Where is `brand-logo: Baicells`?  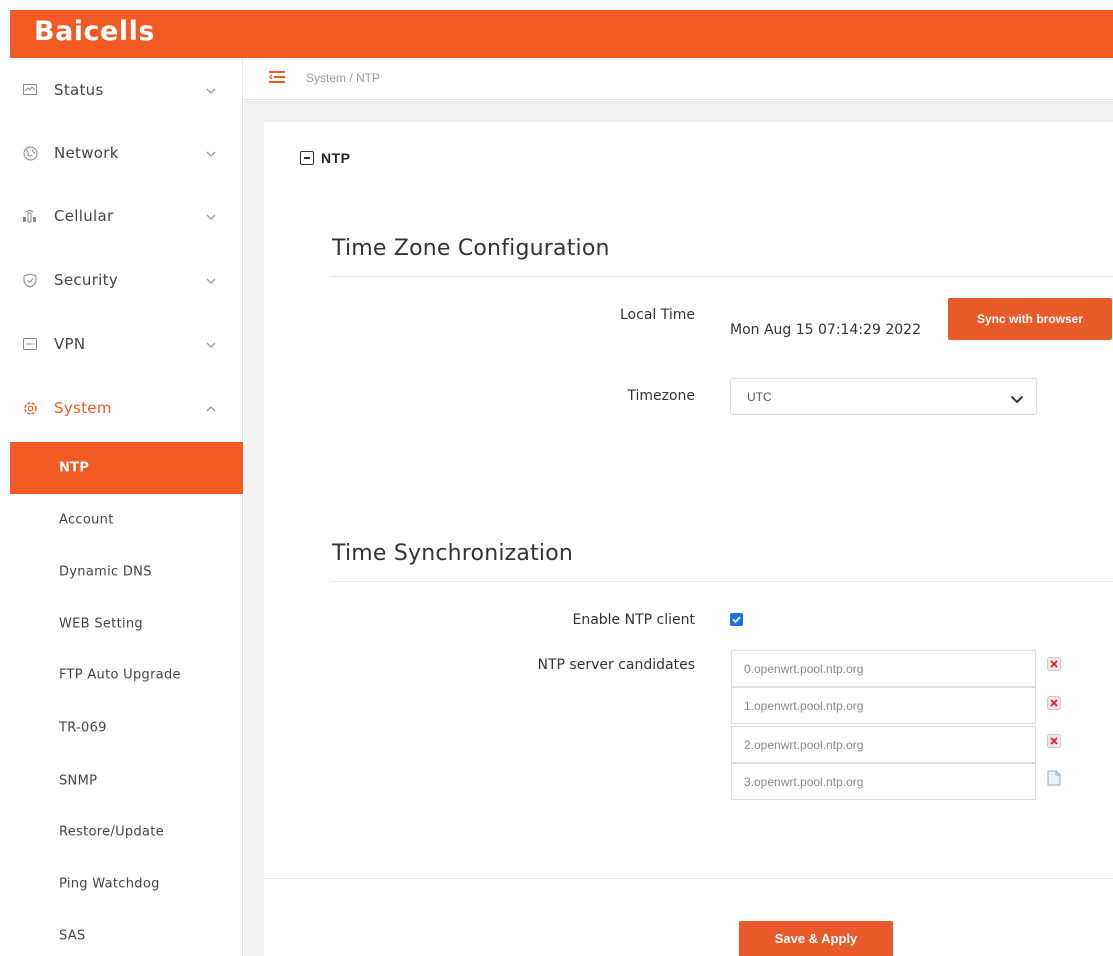 brand-logo: Baicells is located at coordinates (94, 31).